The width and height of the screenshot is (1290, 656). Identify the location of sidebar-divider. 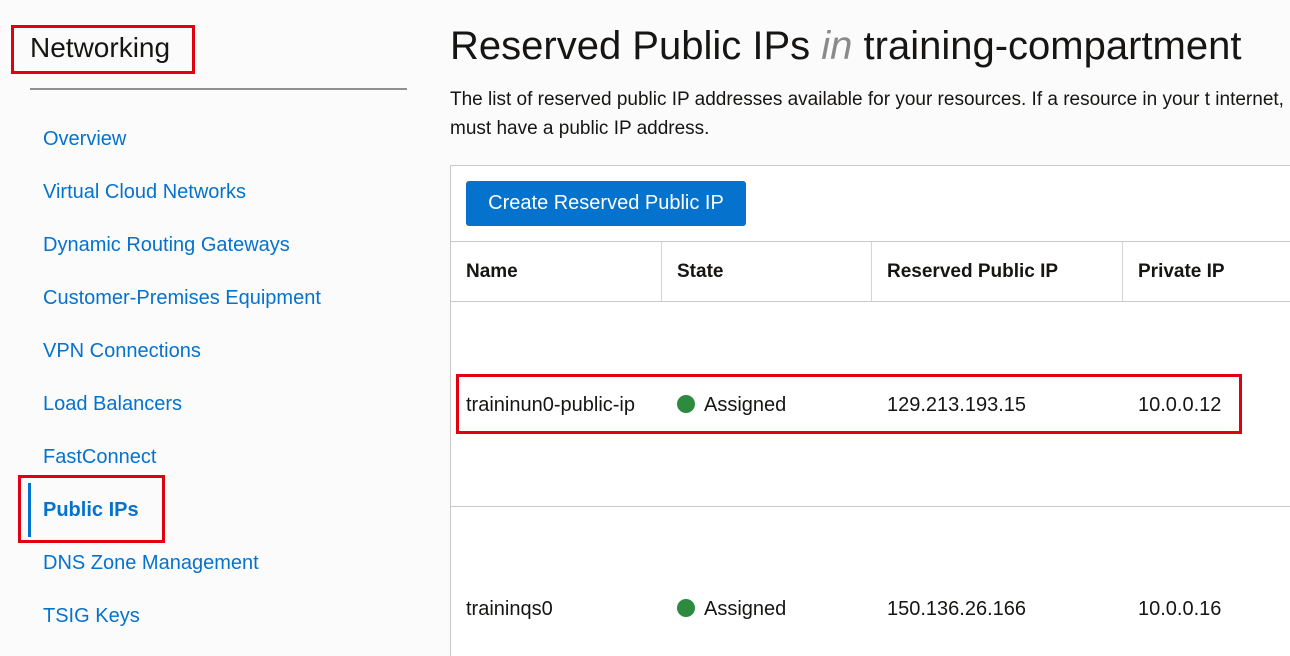
(218, 89).